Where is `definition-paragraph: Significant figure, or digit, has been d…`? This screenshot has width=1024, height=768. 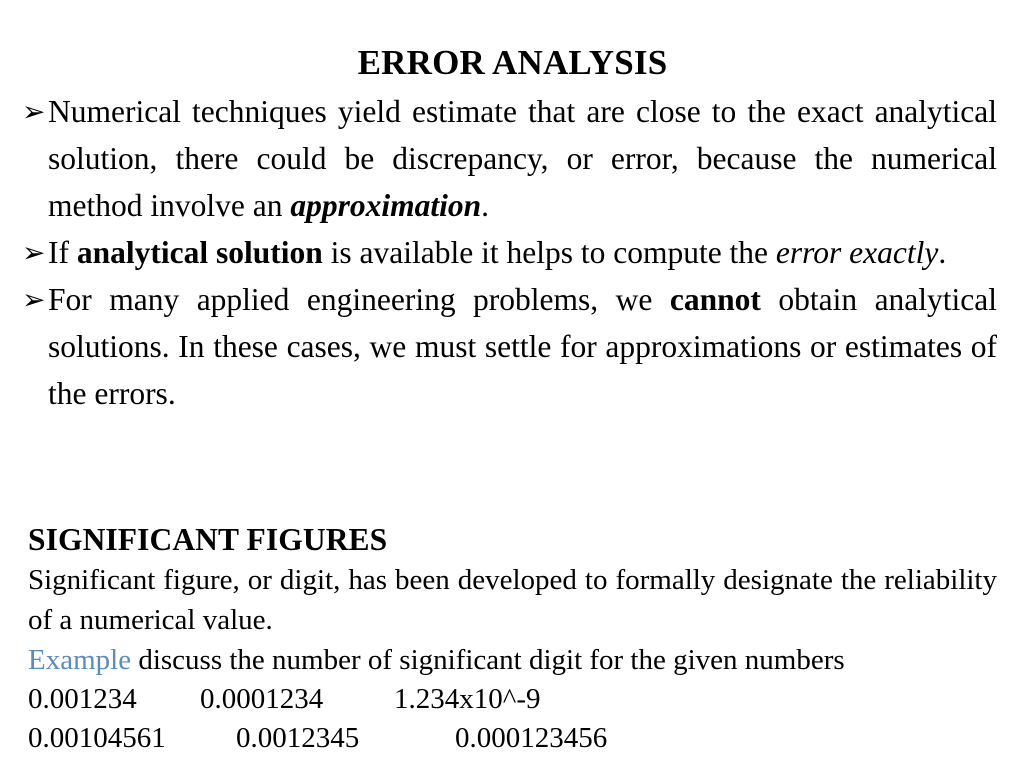
definition-paragraph: Significant figure, or digit, has been d… is located at coordinates (512, 600).